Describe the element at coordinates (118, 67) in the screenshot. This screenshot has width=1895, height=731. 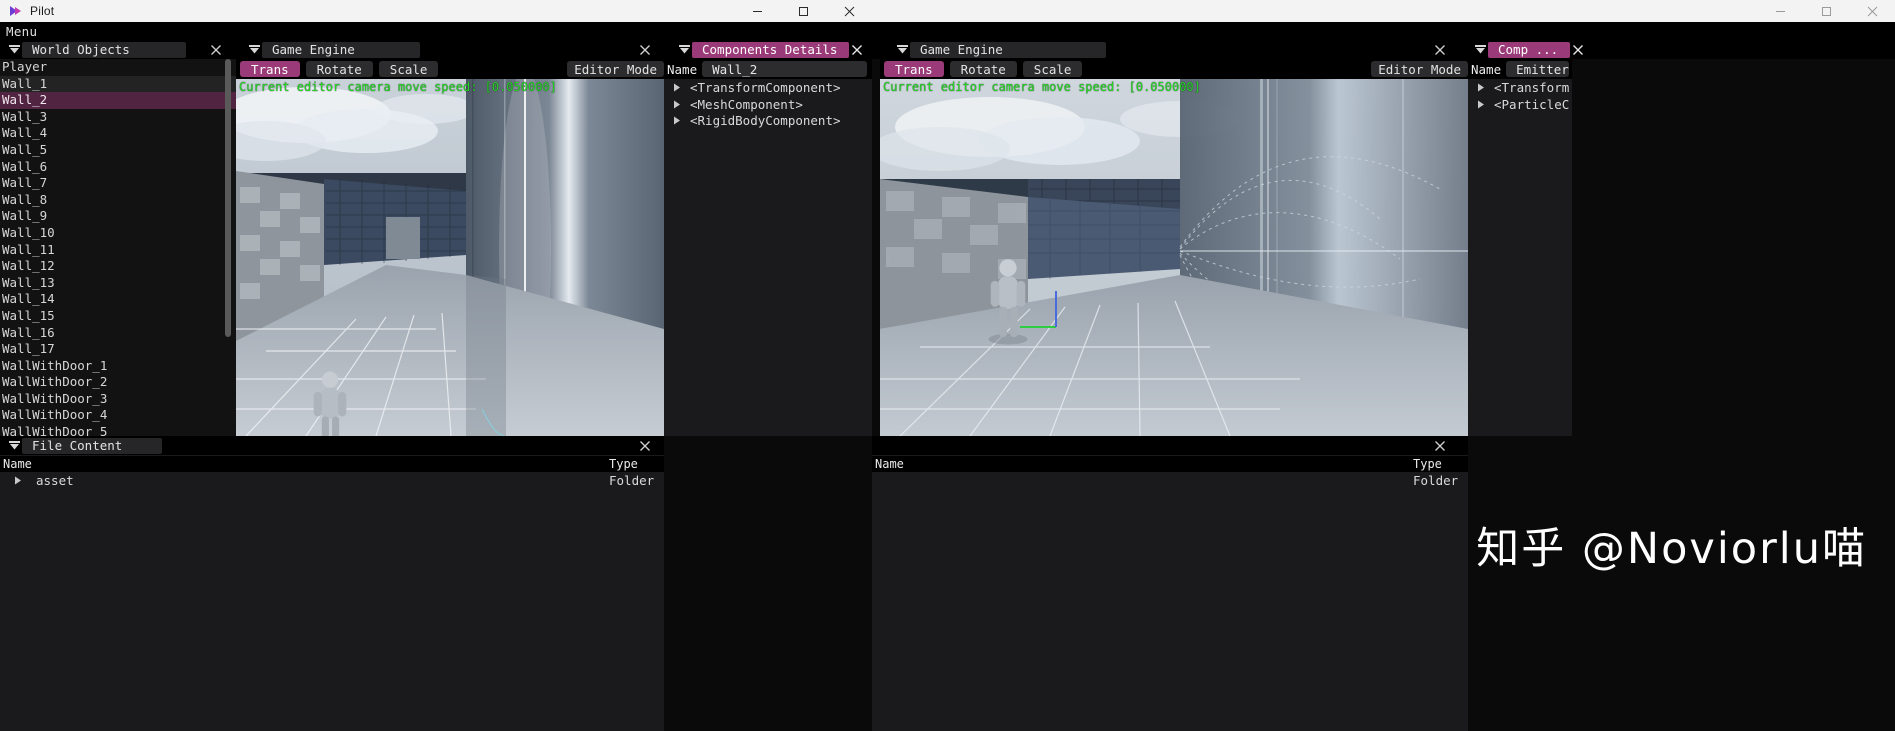
I see `world-object-item: Player` at that location.